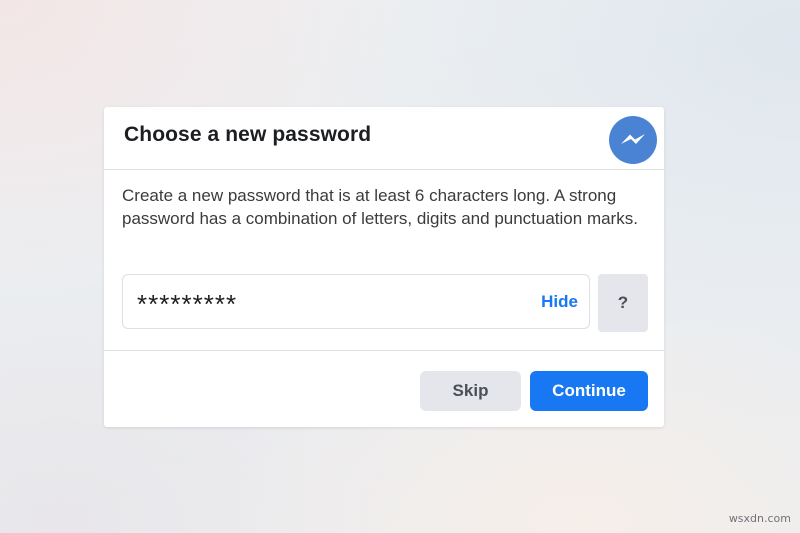 The image size is (800, 533). What do you see at coordinates (759, 518) in the screenshot?
I see `watermark: wsxdn.com` at bounding box center [759, 518].